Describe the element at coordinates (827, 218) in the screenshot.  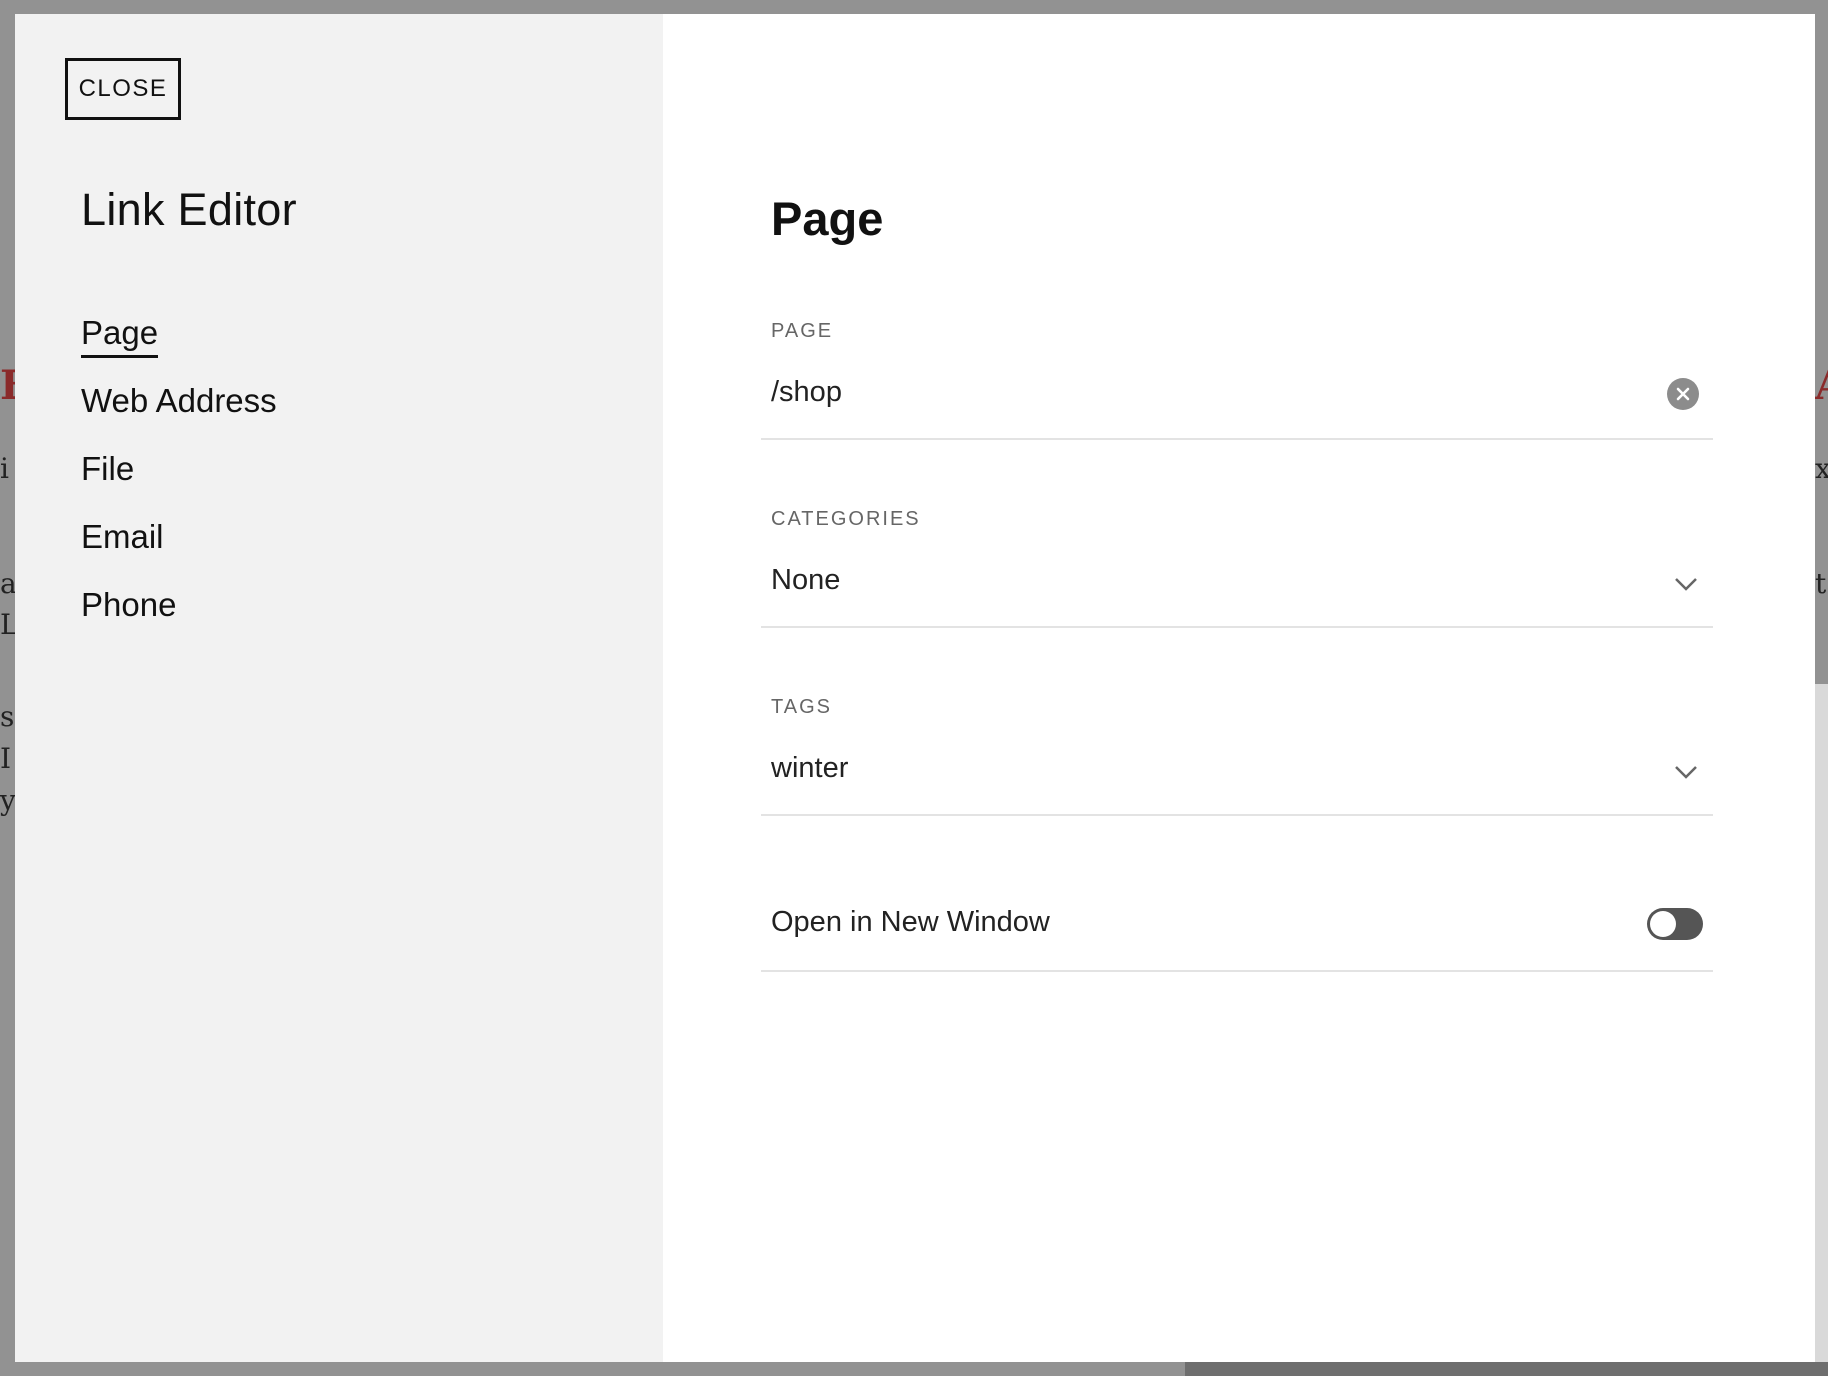
I see `page-title: Page` at that location.